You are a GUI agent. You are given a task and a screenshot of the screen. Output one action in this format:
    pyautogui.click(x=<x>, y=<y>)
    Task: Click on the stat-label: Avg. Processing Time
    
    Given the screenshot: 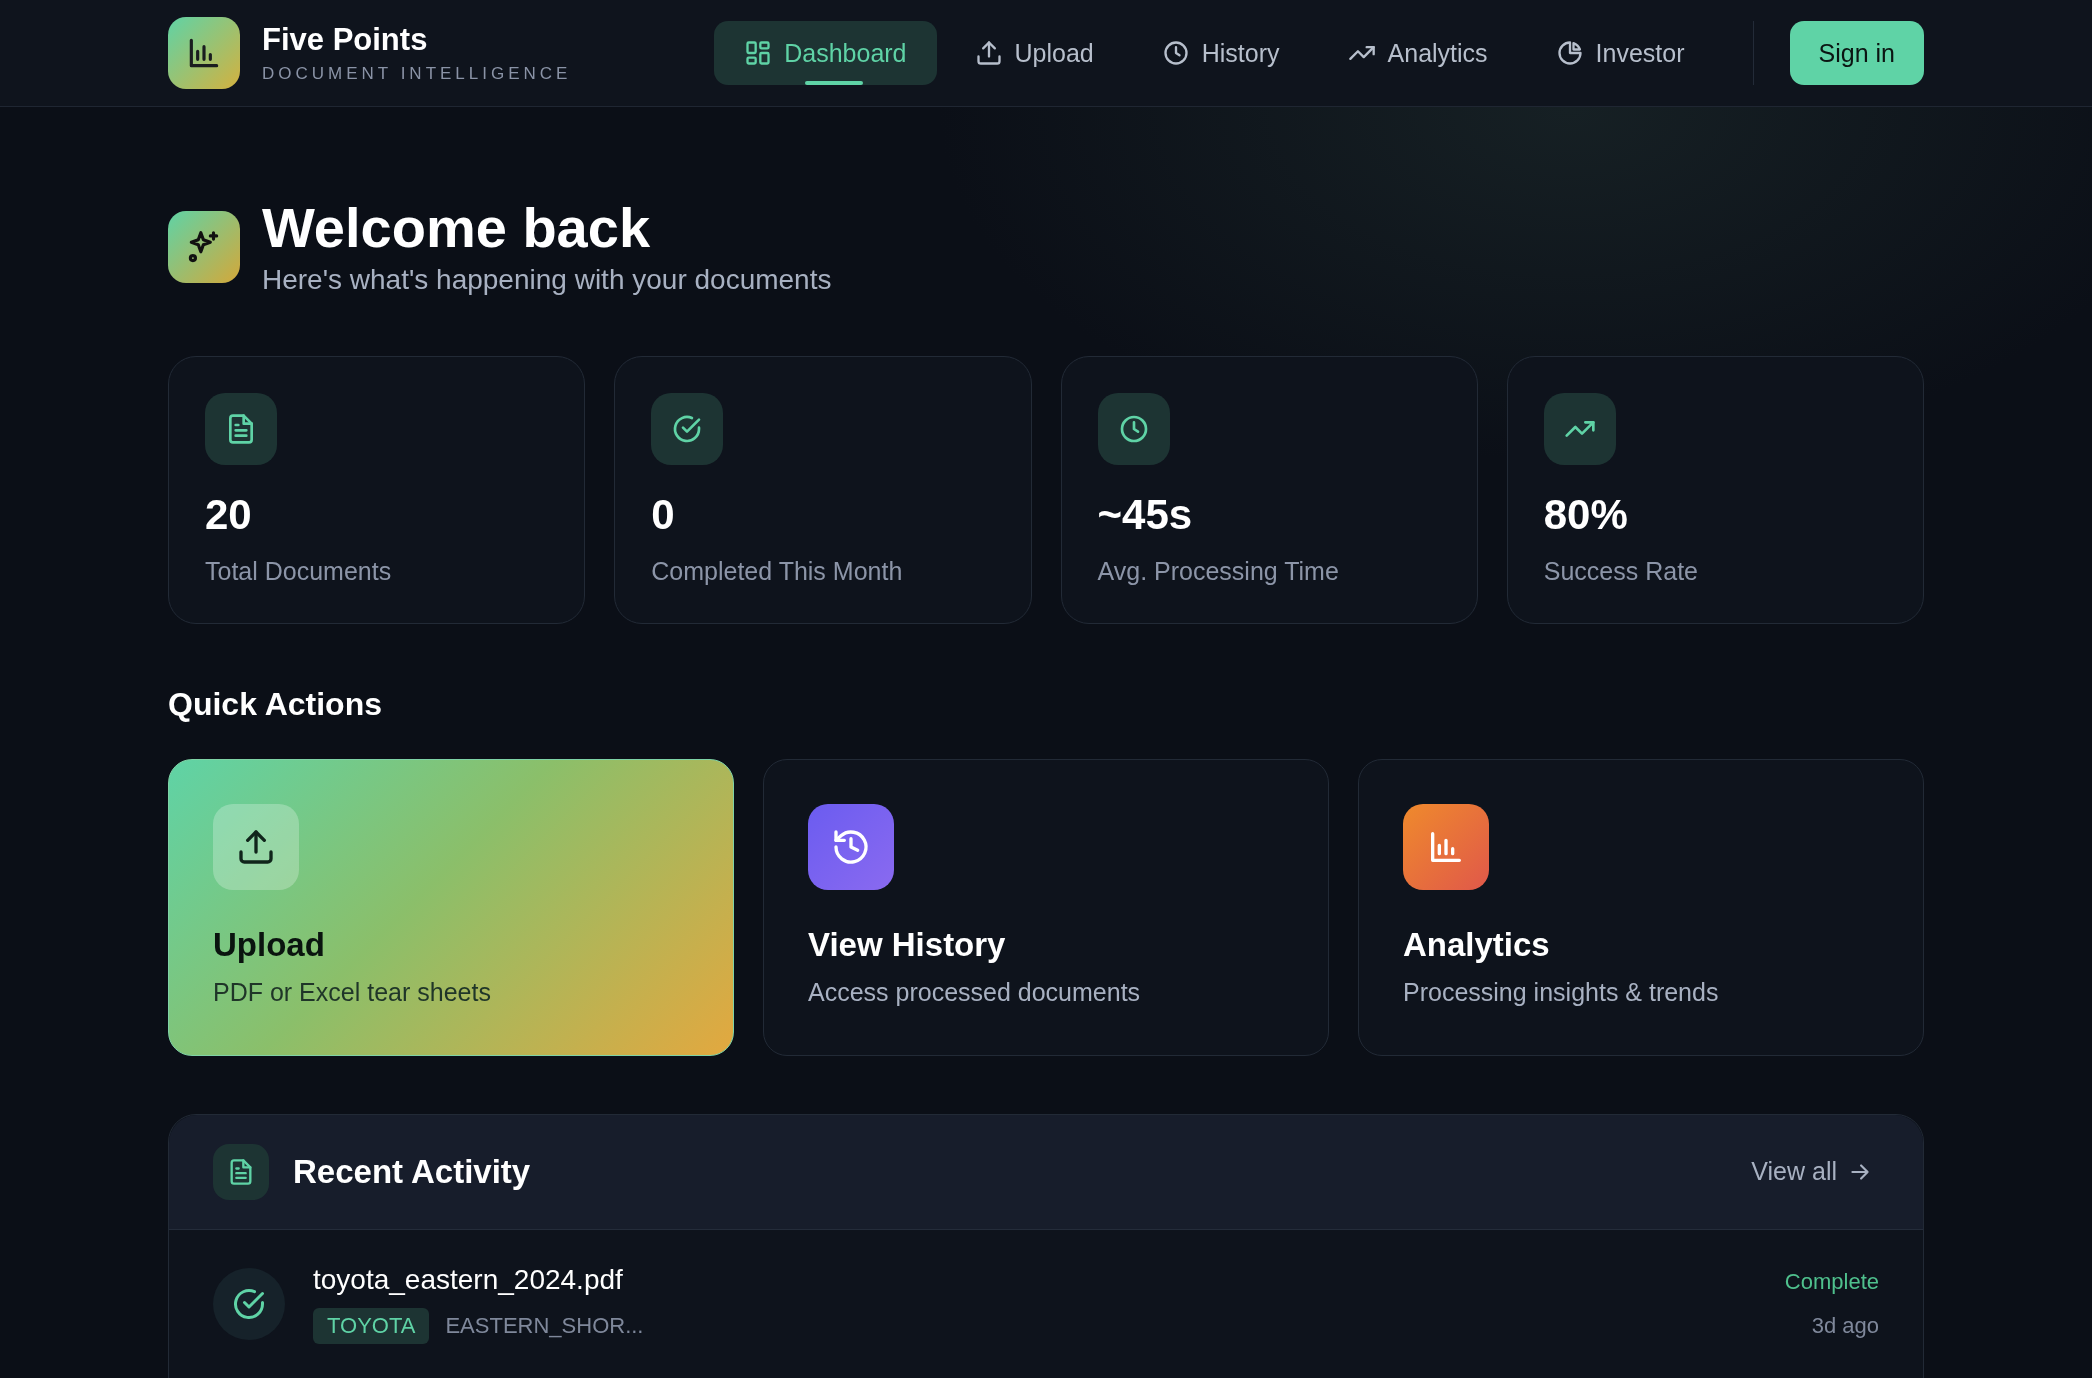 What is the action you would take?
    pyautogui.click(x=1218, y=571)
    